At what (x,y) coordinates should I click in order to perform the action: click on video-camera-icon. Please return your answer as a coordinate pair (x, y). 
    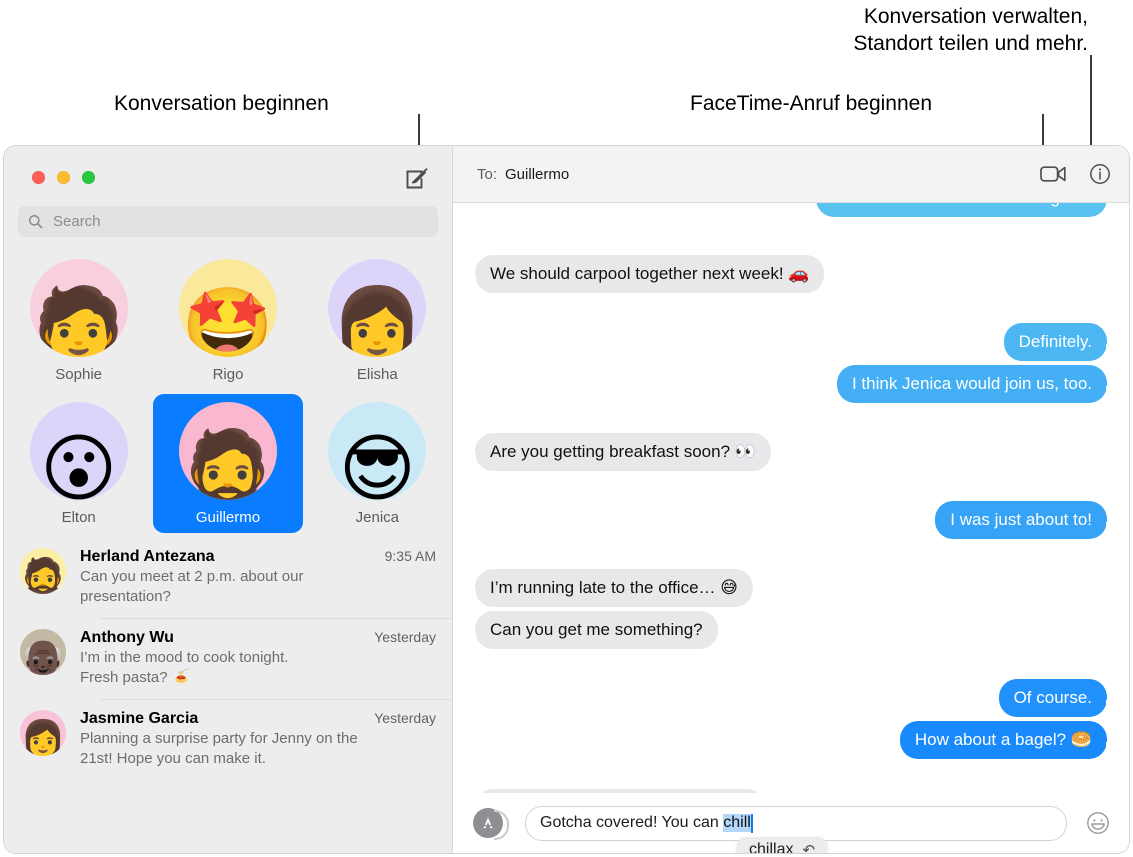
    Looking at the image, I should click on (1053, 174).